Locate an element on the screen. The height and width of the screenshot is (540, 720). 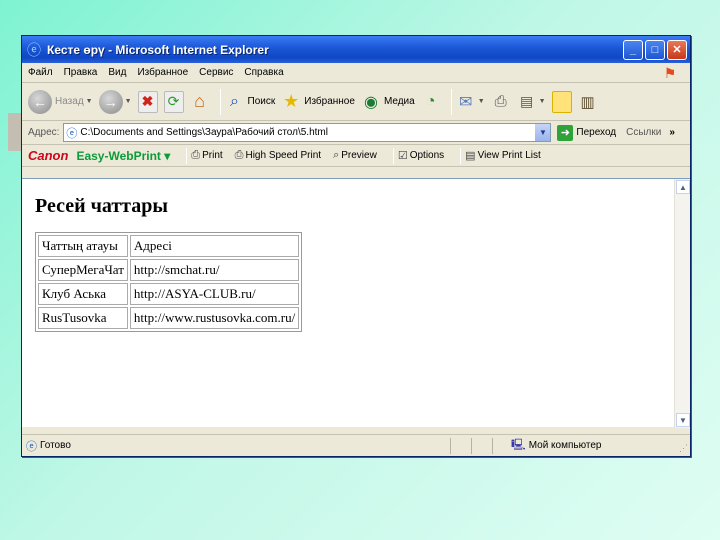
search-label: Поиск is located at coordinates (261, 101).